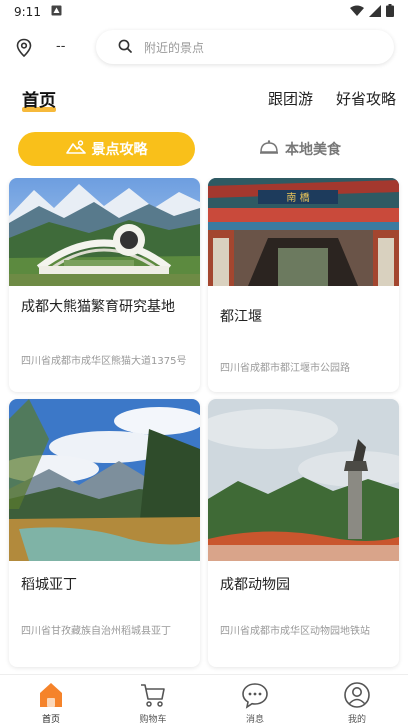 The height and width of the screenshot is (725, 408). Describe the element at coordinates (204, 699) in the screenshot. I see `bottom-tab-bar: 首页 购物车 消息 我的` at that location.